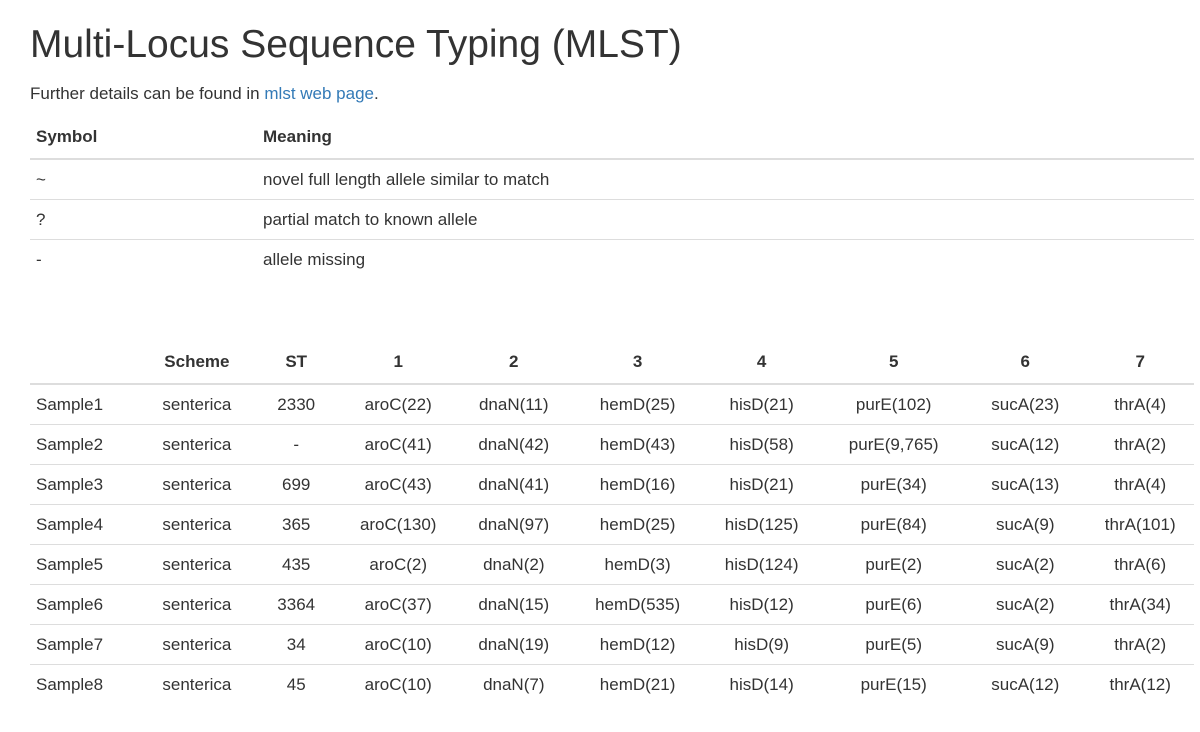 The width and height of the screenshot is (1200, 732). What do you see at coordinates (638, 404) in the screenshot?
I see `locus-3-cell: hemD(25)` at bounding box center [638, 404].